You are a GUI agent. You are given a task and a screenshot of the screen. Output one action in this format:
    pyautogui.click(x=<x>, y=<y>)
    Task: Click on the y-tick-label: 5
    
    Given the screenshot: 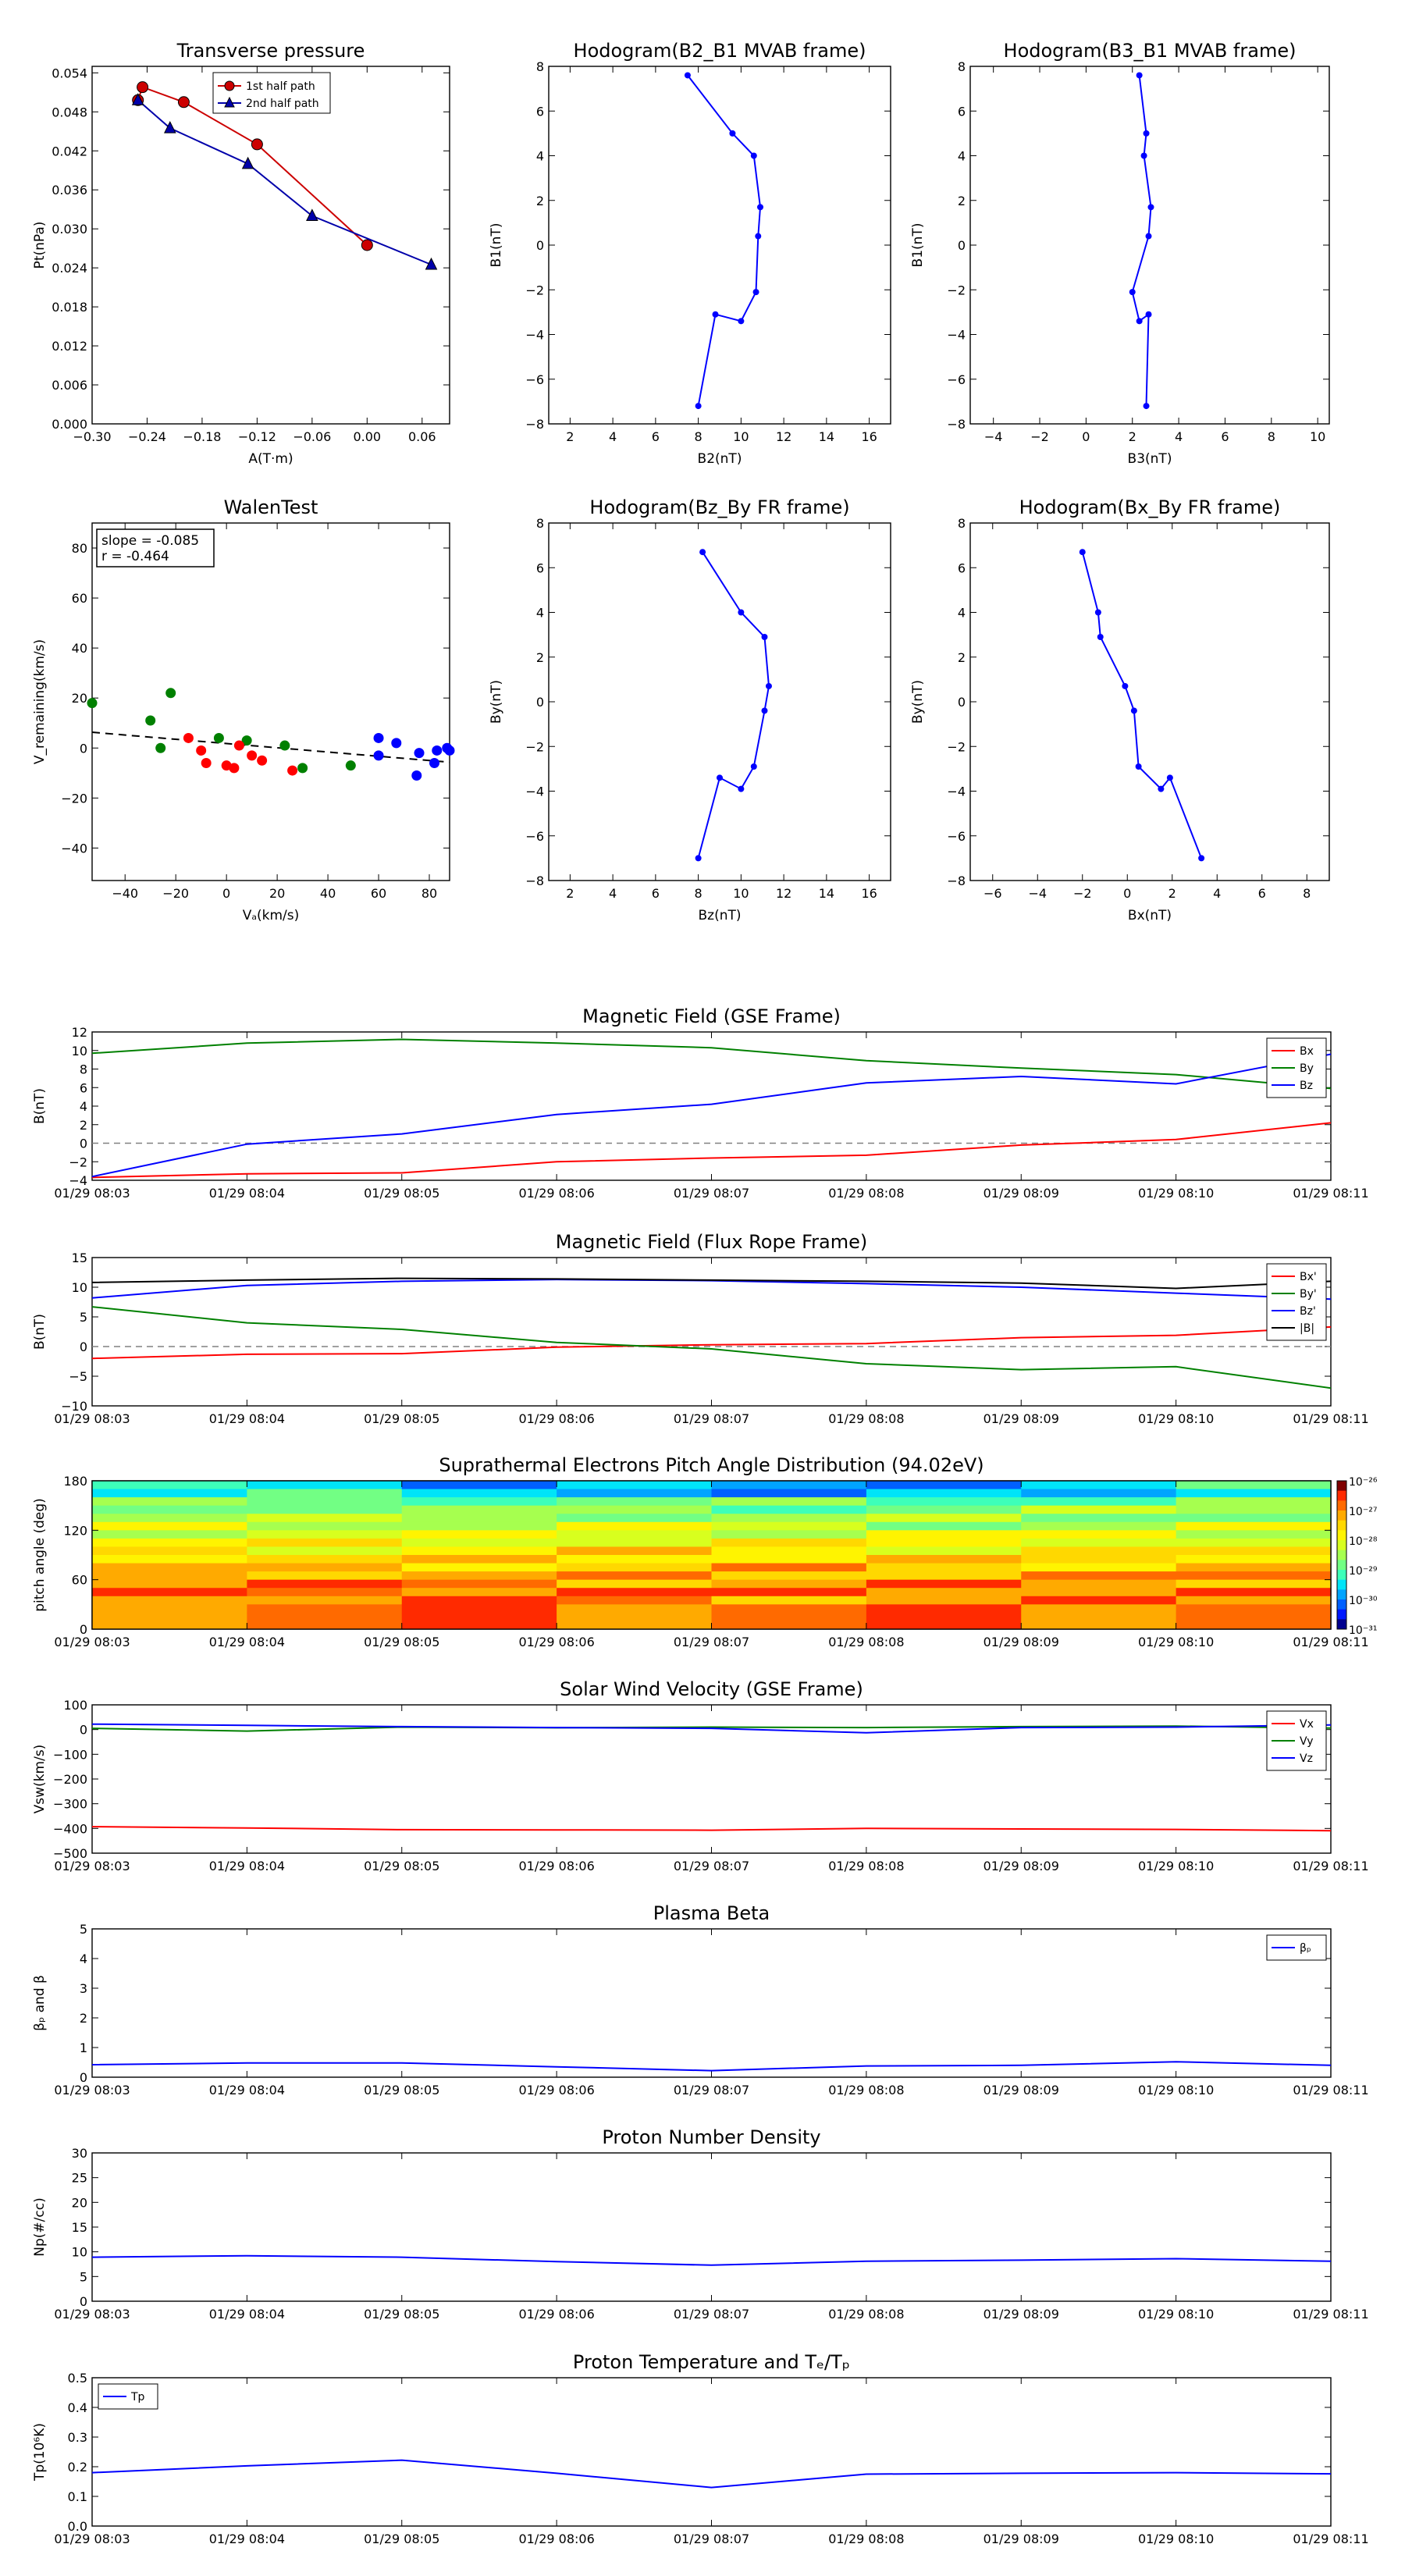 What is the action you would take?
    pyautogui.click(x=84, y=2276)
    